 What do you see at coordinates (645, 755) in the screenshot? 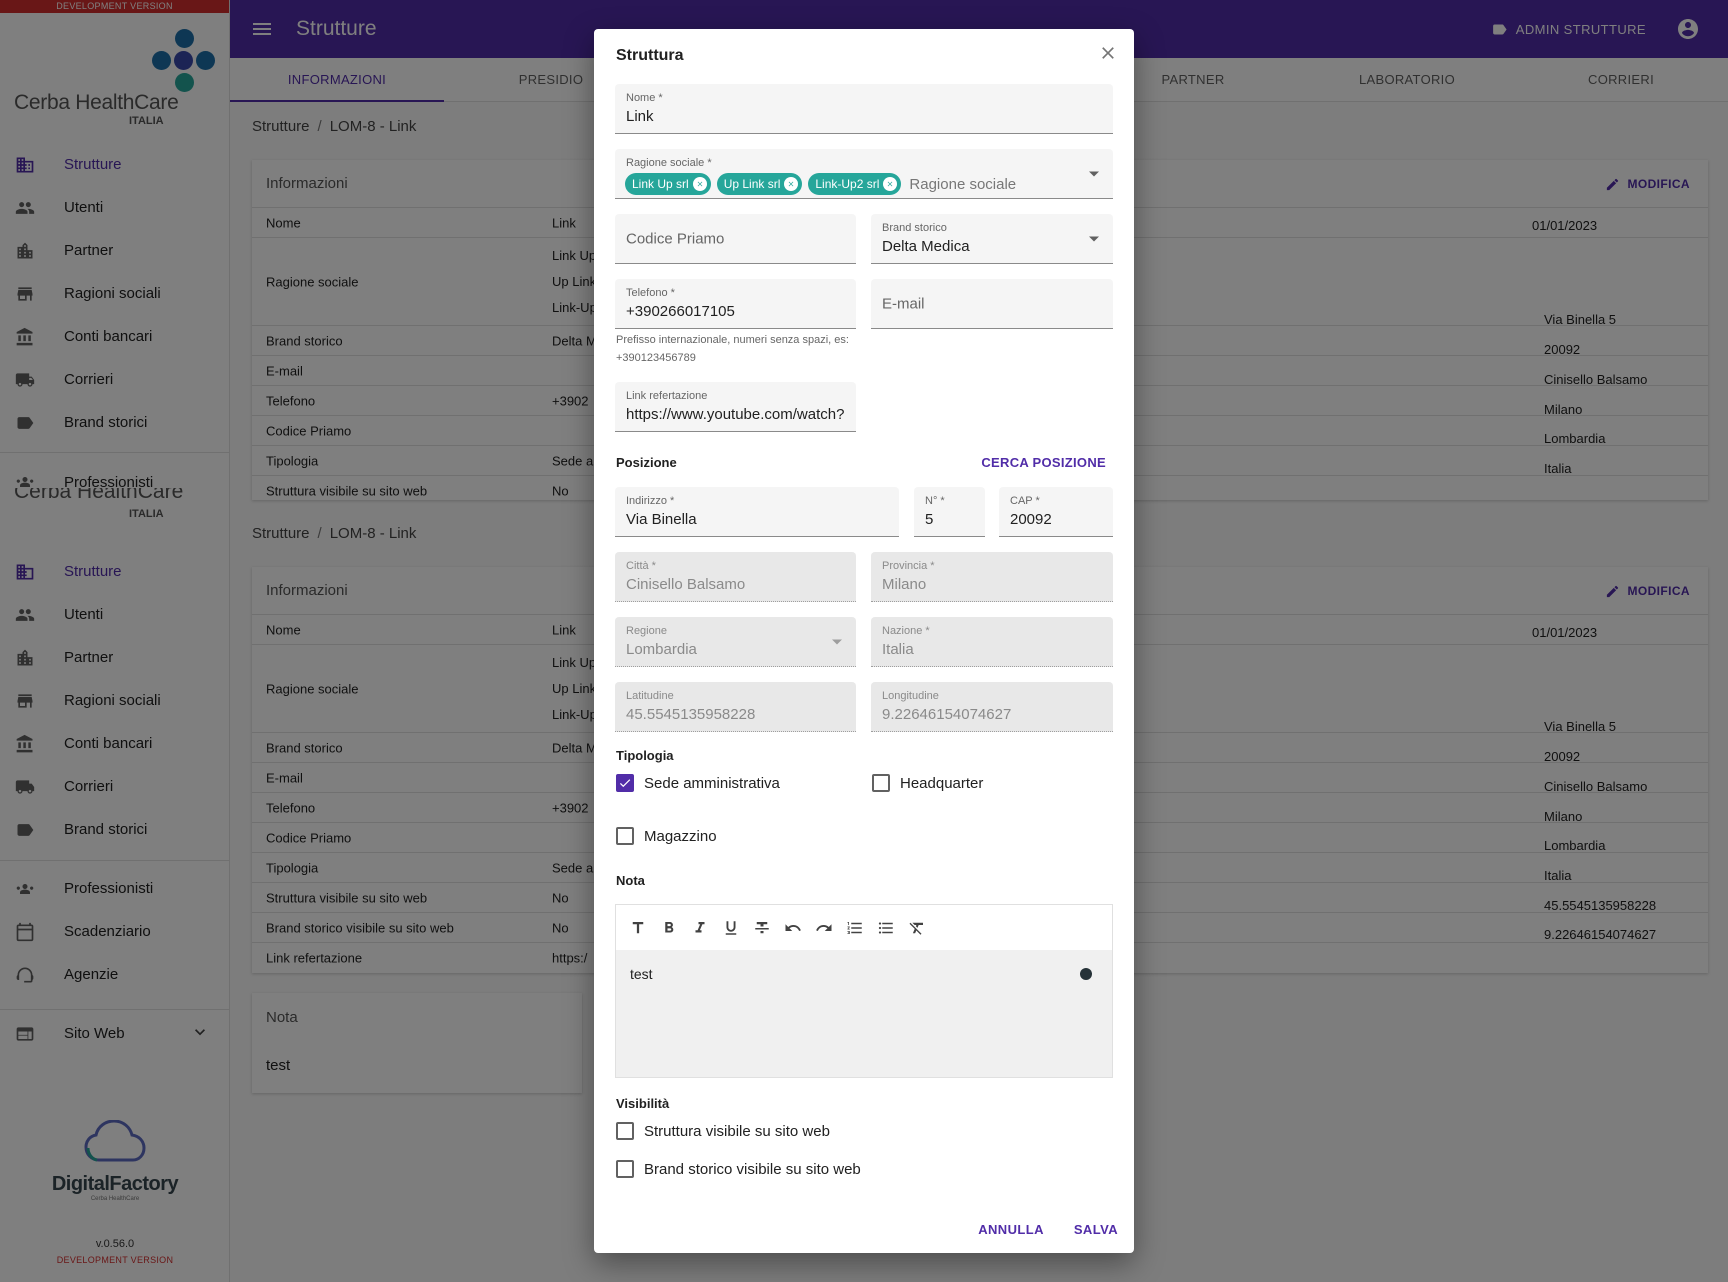
I see `tipologia-heading: Tipologia` at bounding box center [645, 755].